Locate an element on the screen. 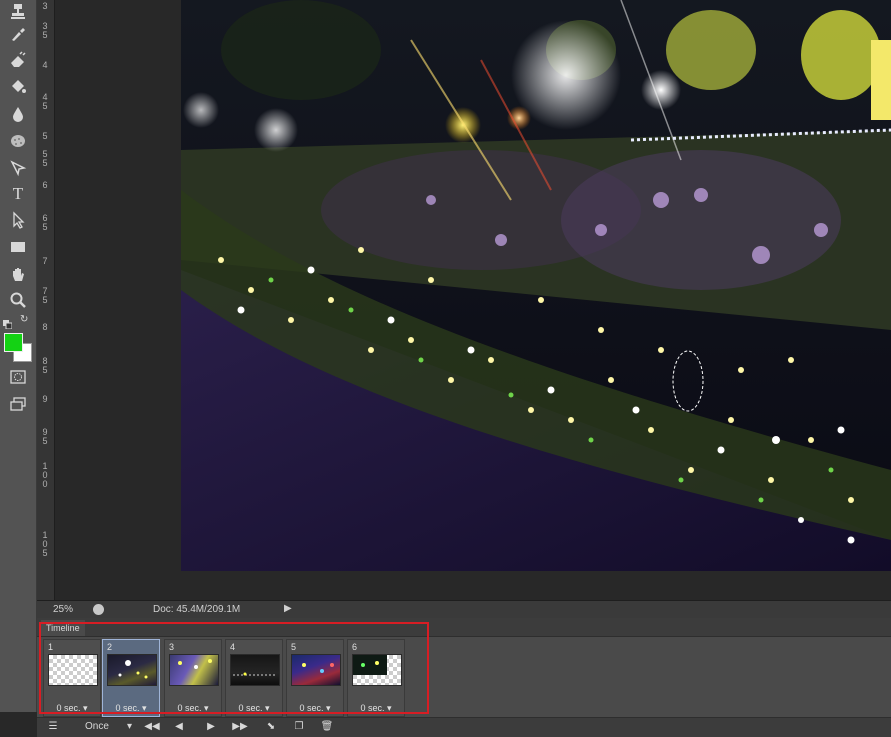 This screenshot has height=737, width=891. default-colors-icon is located at coordinates (8, 323).